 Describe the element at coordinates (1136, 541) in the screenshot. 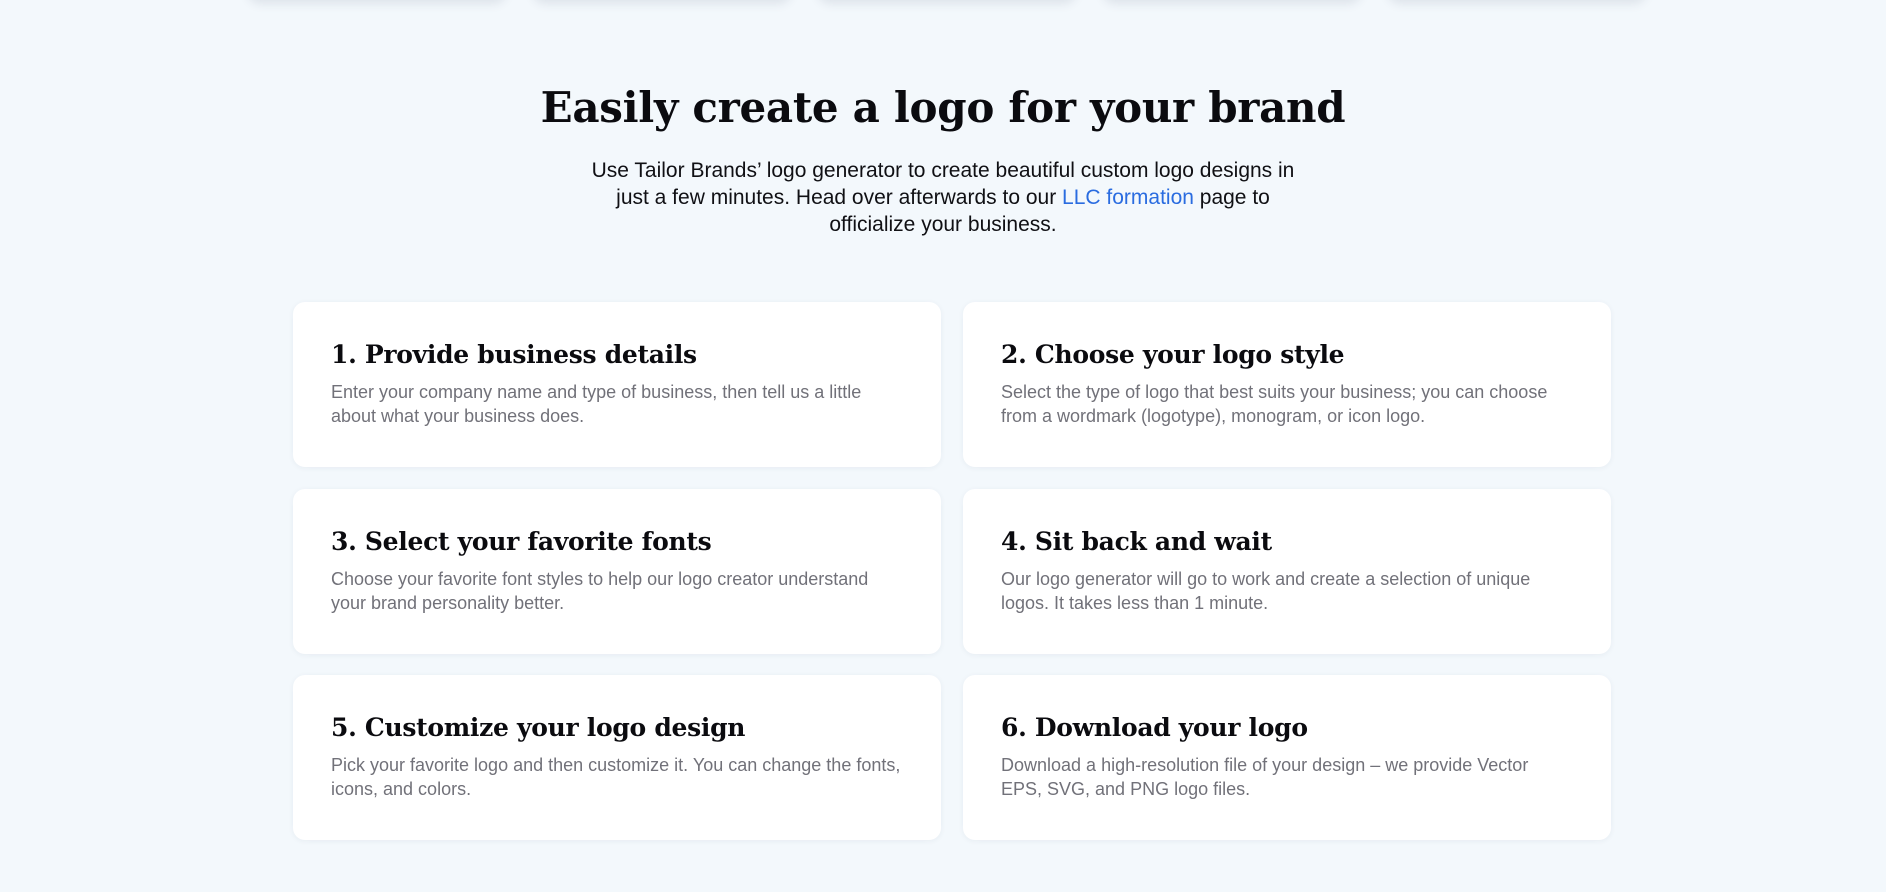

I see `step-title: 4. Sit back and wait` at that location.